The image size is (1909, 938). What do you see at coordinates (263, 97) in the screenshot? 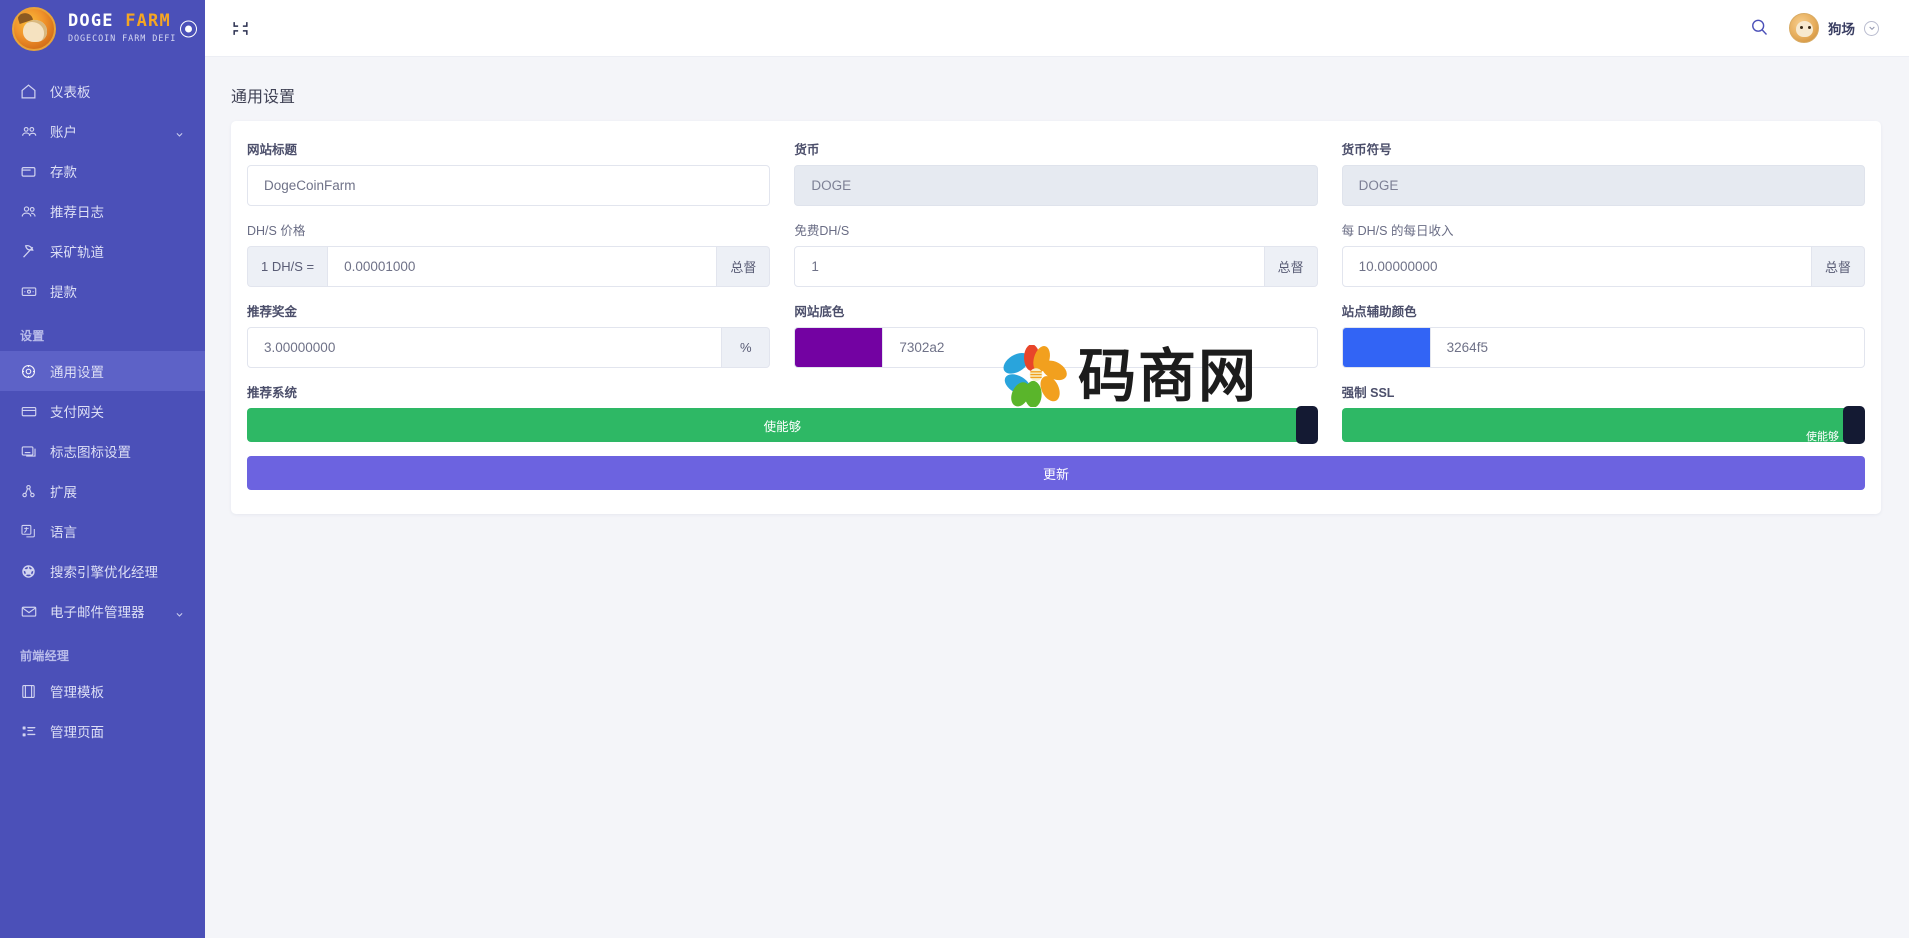
I see `page-title: 通用设置` at bounding box center [263, 97].